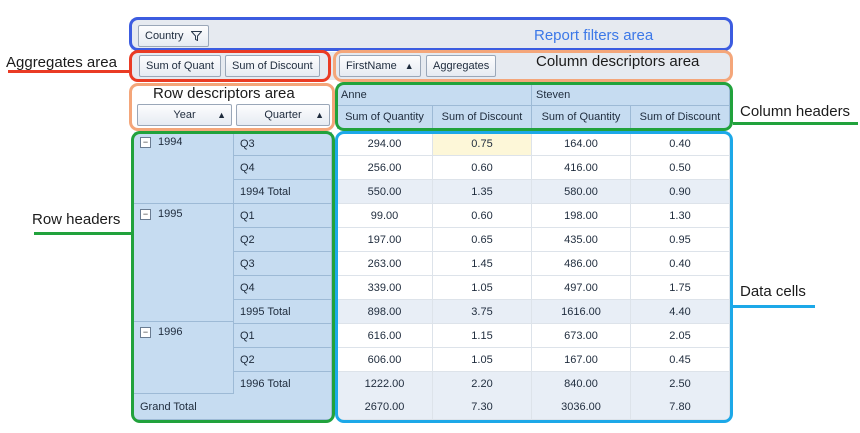 The image size is (860, 433). I want to click on row-headers-callout-line, so click(82, 233).